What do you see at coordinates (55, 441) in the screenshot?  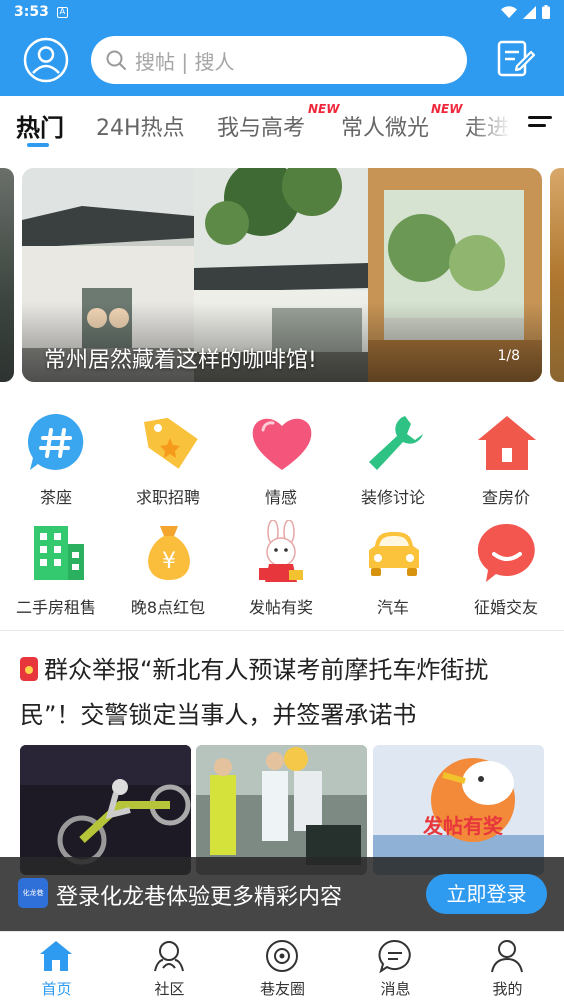 I see `hash-chat-icon` at bounding box center [55, 441].